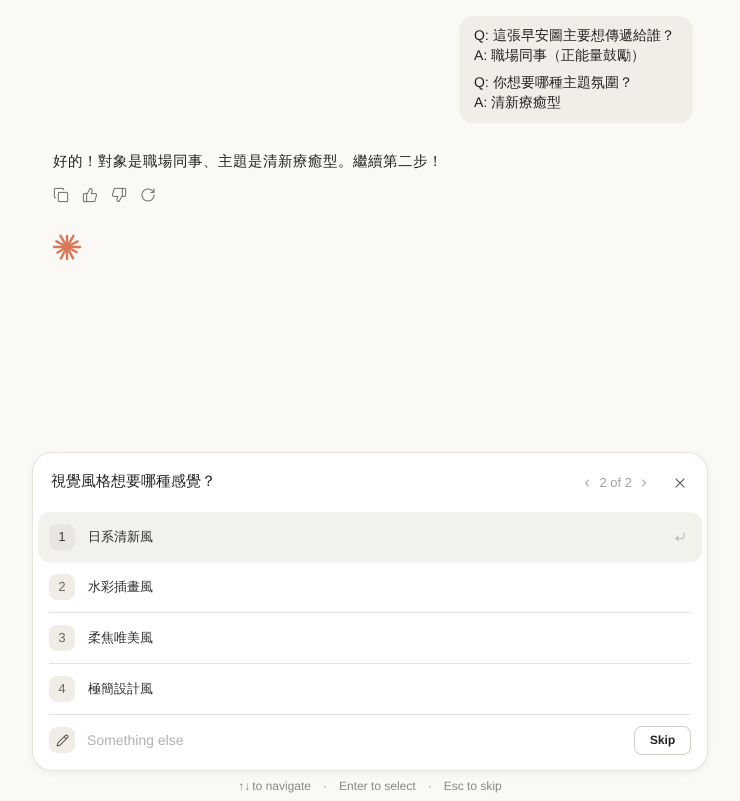  What do you see at coordinates (377, 786) in the screenshot?
I see `keyboard-hint: Enter to select` at bounding box center [377, 786].